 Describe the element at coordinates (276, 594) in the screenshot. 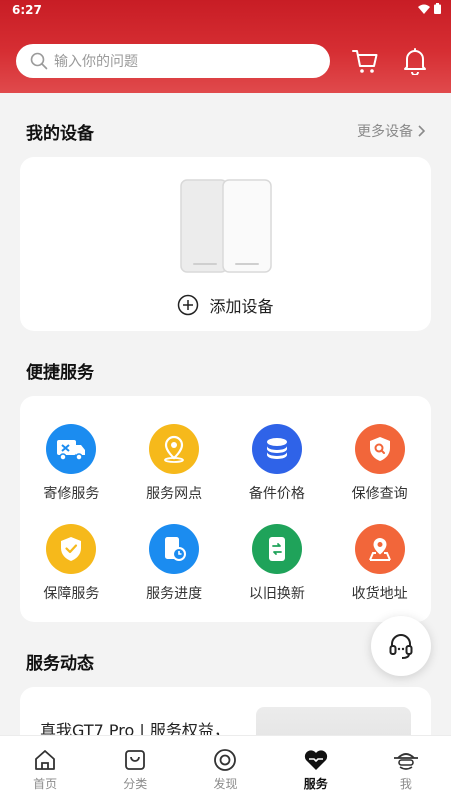

I see `service-label: 以旧换新` at that location.